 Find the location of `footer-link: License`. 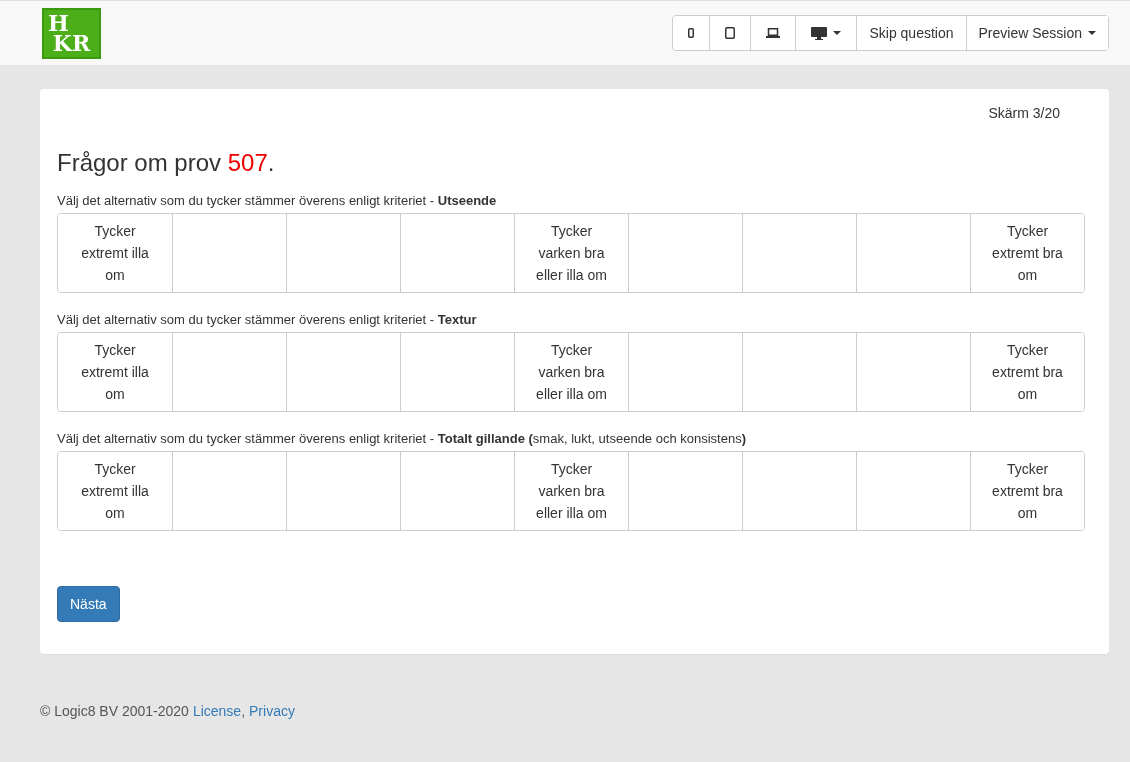

footer-link: License is located at coordinates (217, 711).